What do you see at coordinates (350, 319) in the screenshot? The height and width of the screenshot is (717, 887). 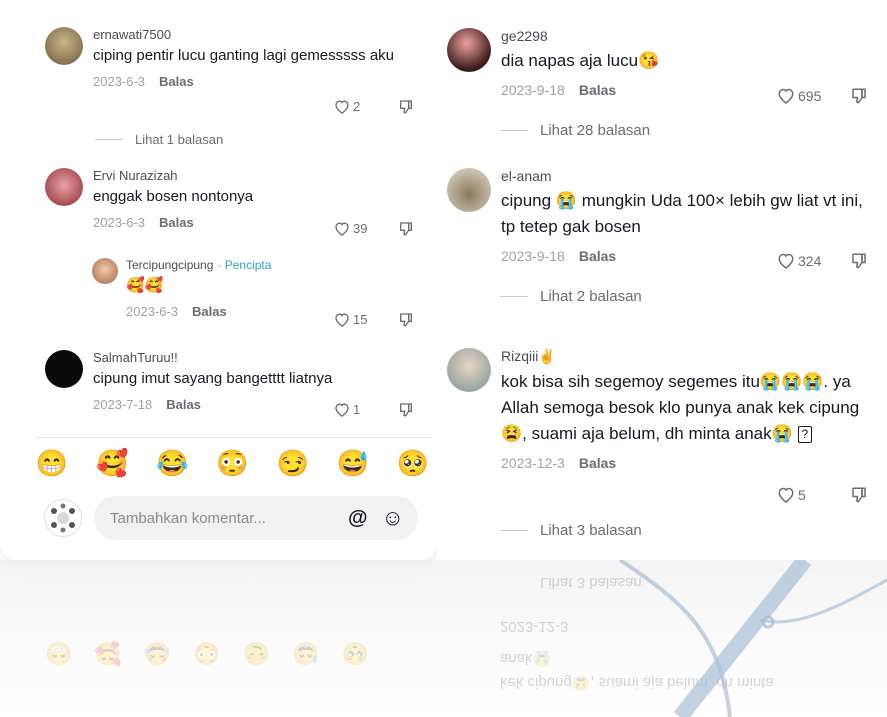 I see `like-button: 15` at bounding box center [350, 319].